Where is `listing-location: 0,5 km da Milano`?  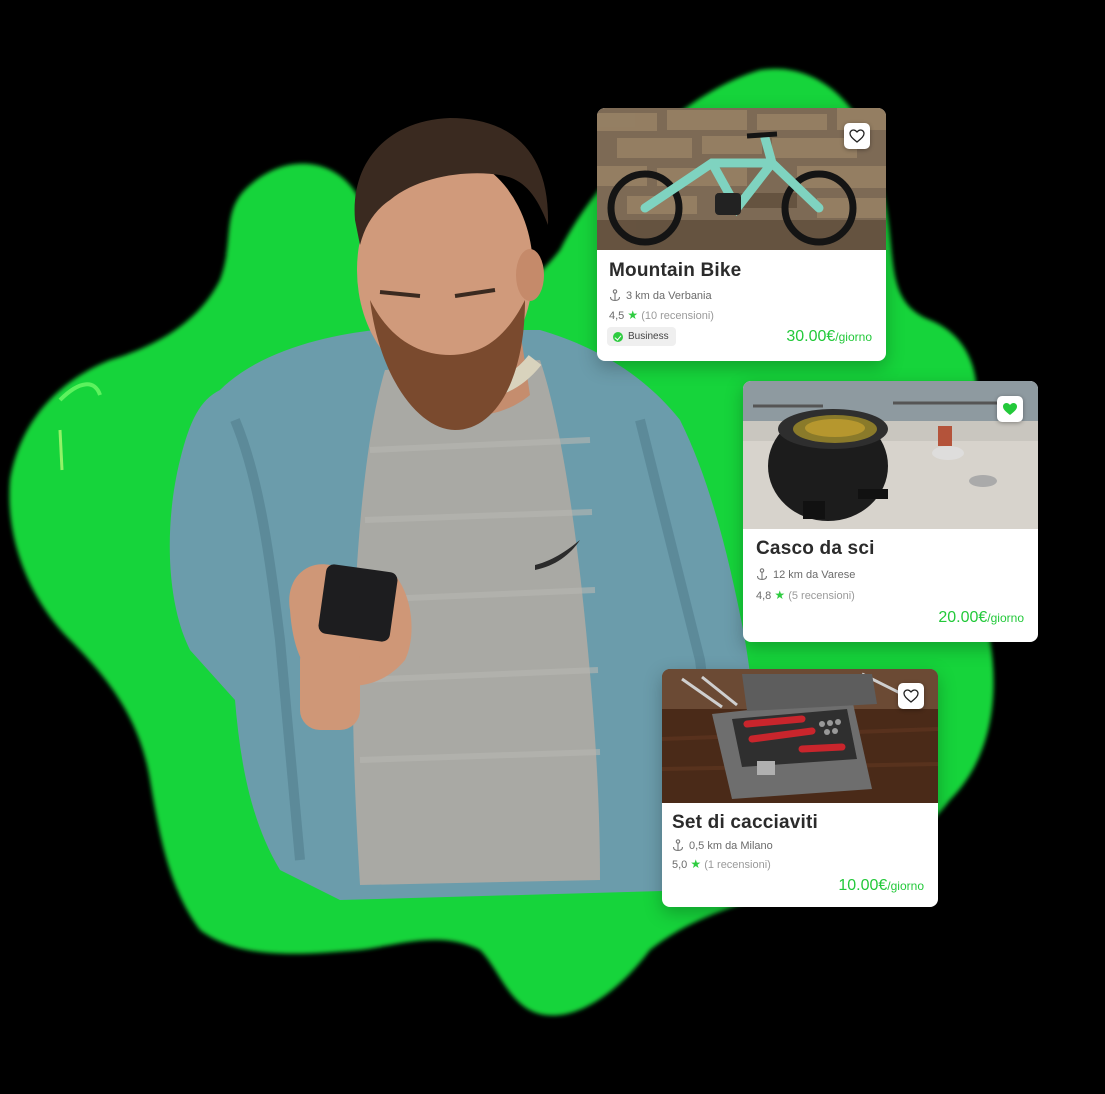
listing-location: 0,5 km da Milano is located at coordinates (722, 845).